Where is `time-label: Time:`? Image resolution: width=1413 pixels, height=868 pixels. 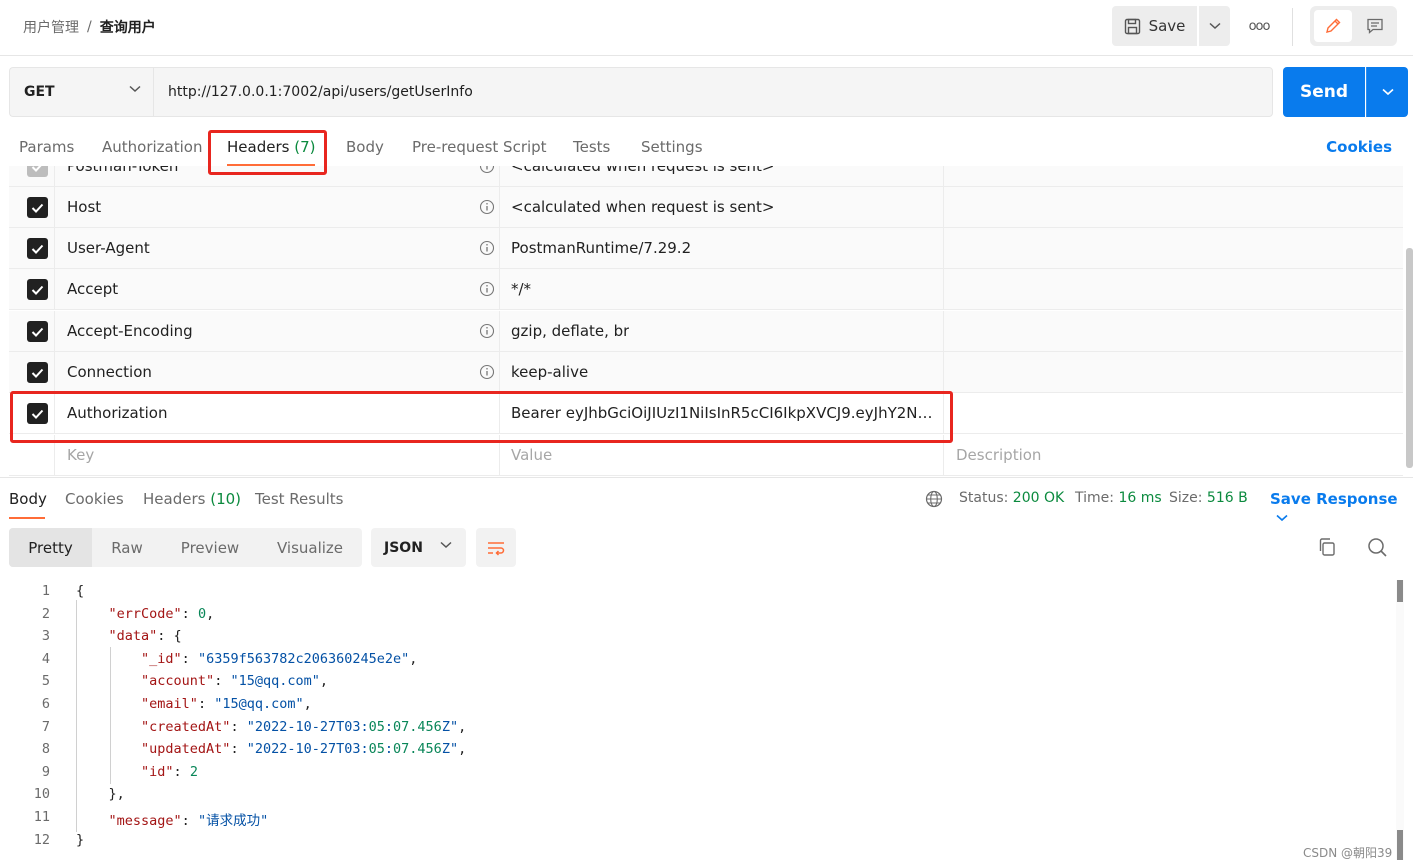 time-label: Time: is located at coordinates (1094, 498).